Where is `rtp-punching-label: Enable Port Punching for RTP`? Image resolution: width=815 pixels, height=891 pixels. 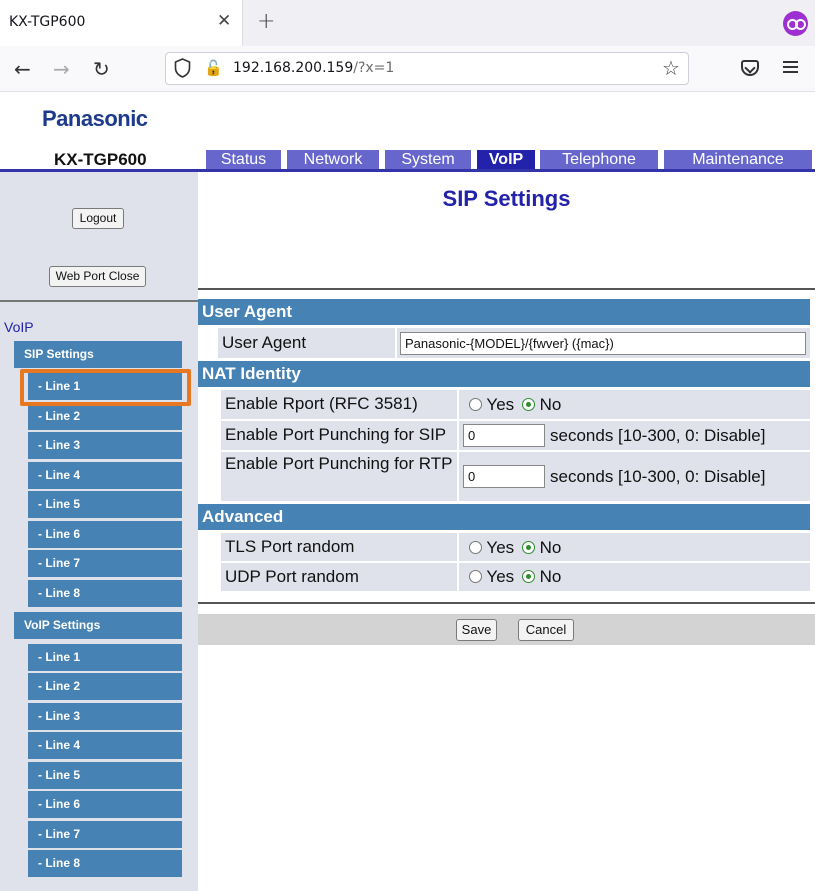 rtp-punching-label: Enable Port Punching for RTP is located at coordinates (339, 476).